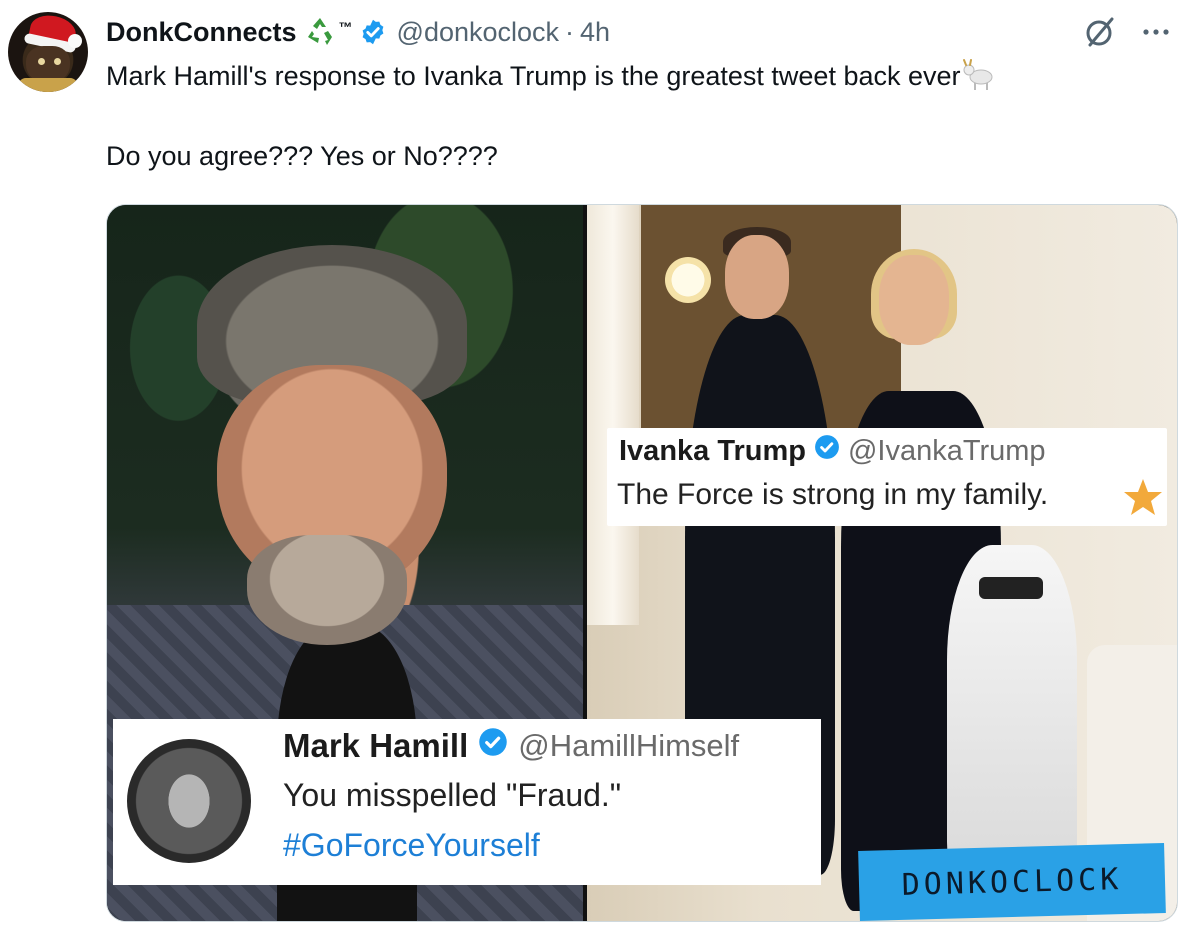  I want to click on hamill-hashtag: #GoForceYourself, so click(411, 845).